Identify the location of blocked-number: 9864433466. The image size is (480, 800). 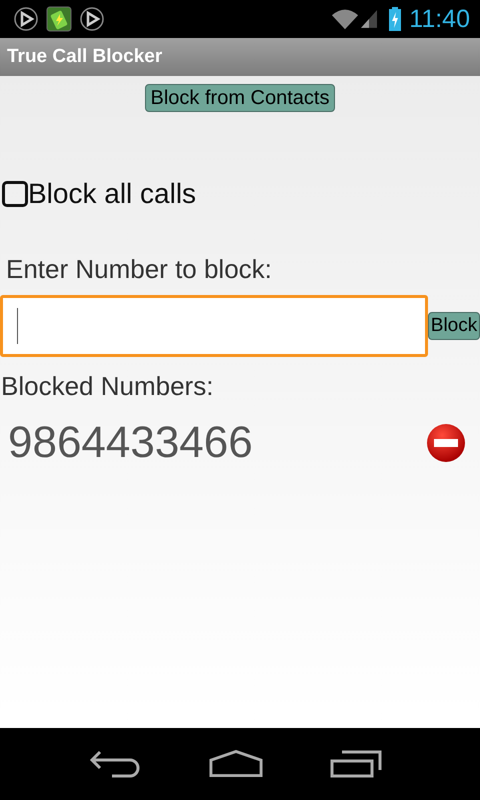
(130, 443).